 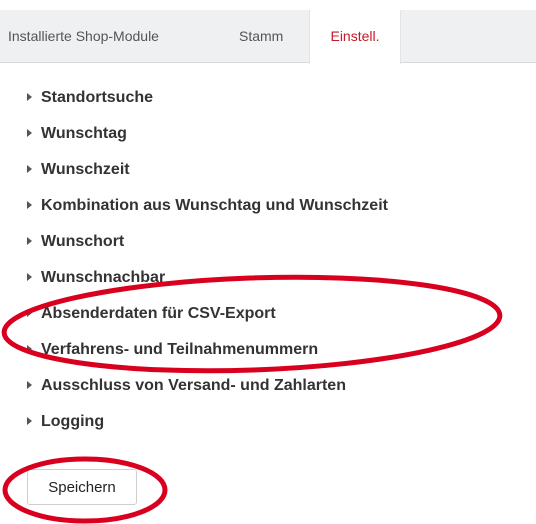 What do you see at coordinates (261, 36) in the screenshot?
I see `tab-stamm: Stamm` at bounding box center [261, 36].